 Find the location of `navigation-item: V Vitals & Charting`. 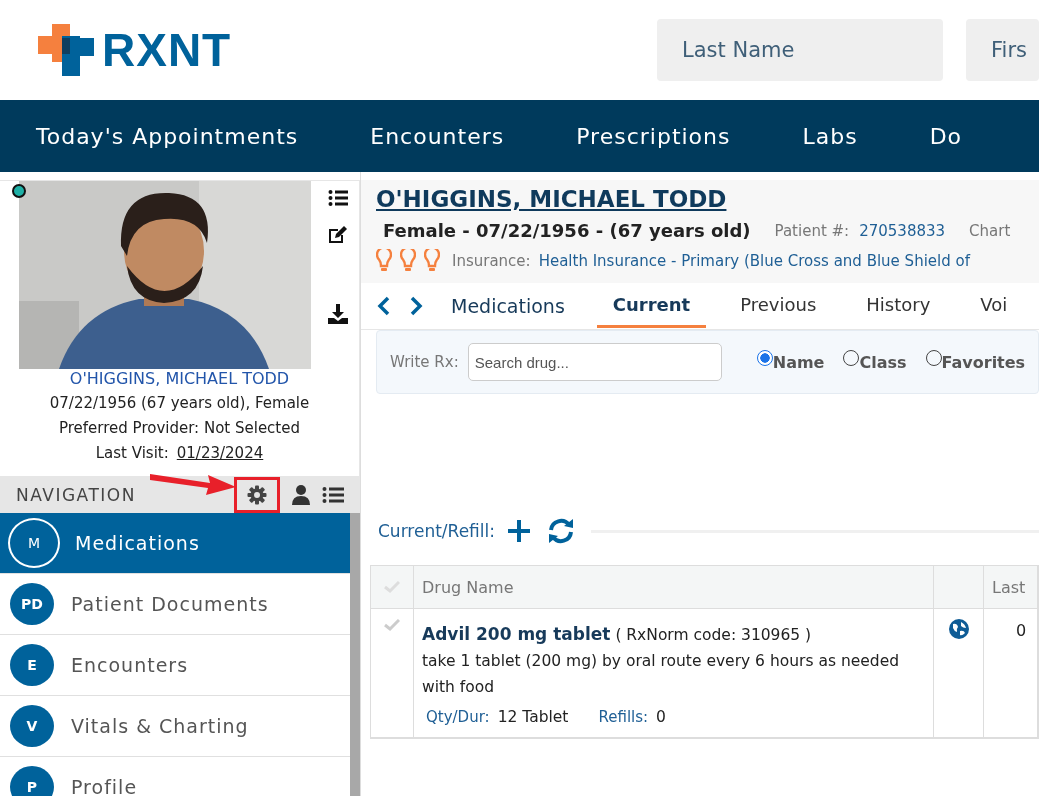

navigation-item: V Vitals & Charting is located at coordinates (175, 726).